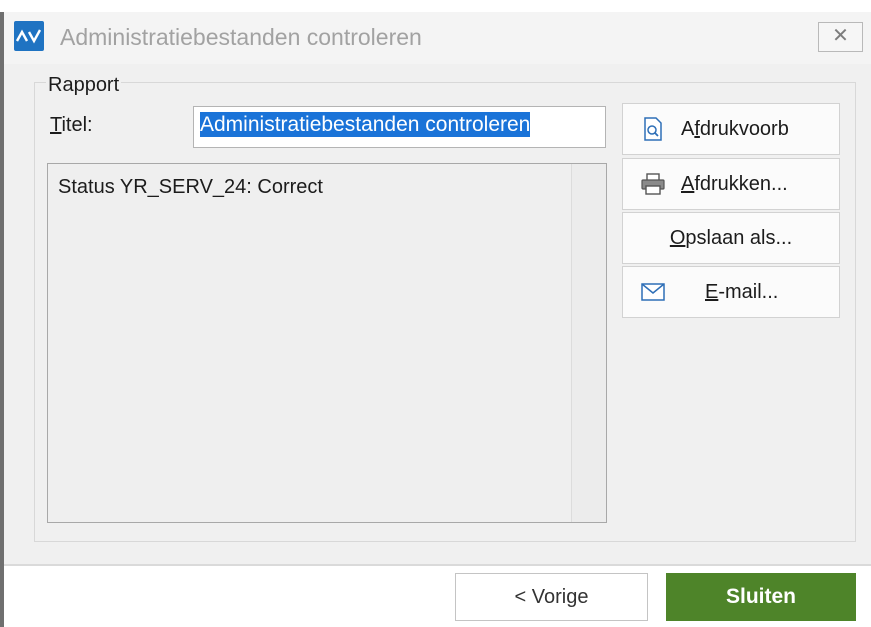  I want to click on report-scrollbar, so click(588, 343).